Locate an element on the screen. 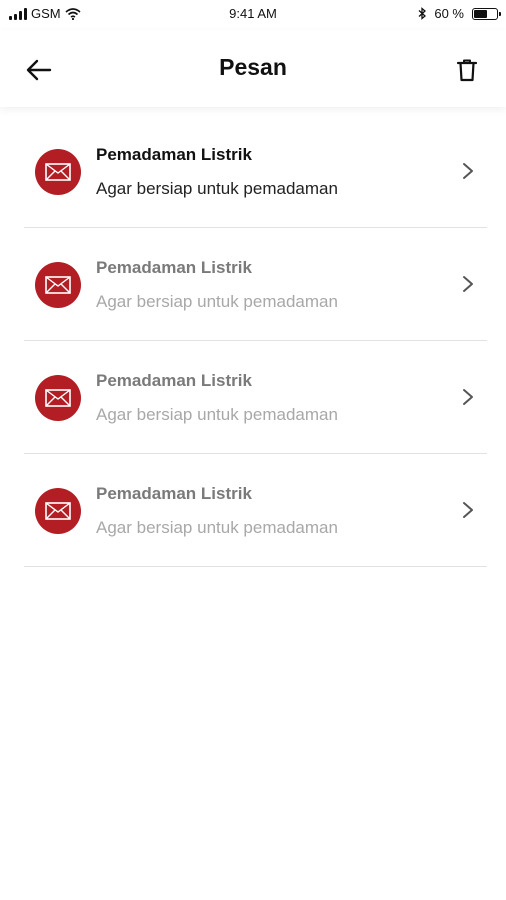 The width and height of the screenshot is (506, 900). delete-button is located at coordinates (467, 70).